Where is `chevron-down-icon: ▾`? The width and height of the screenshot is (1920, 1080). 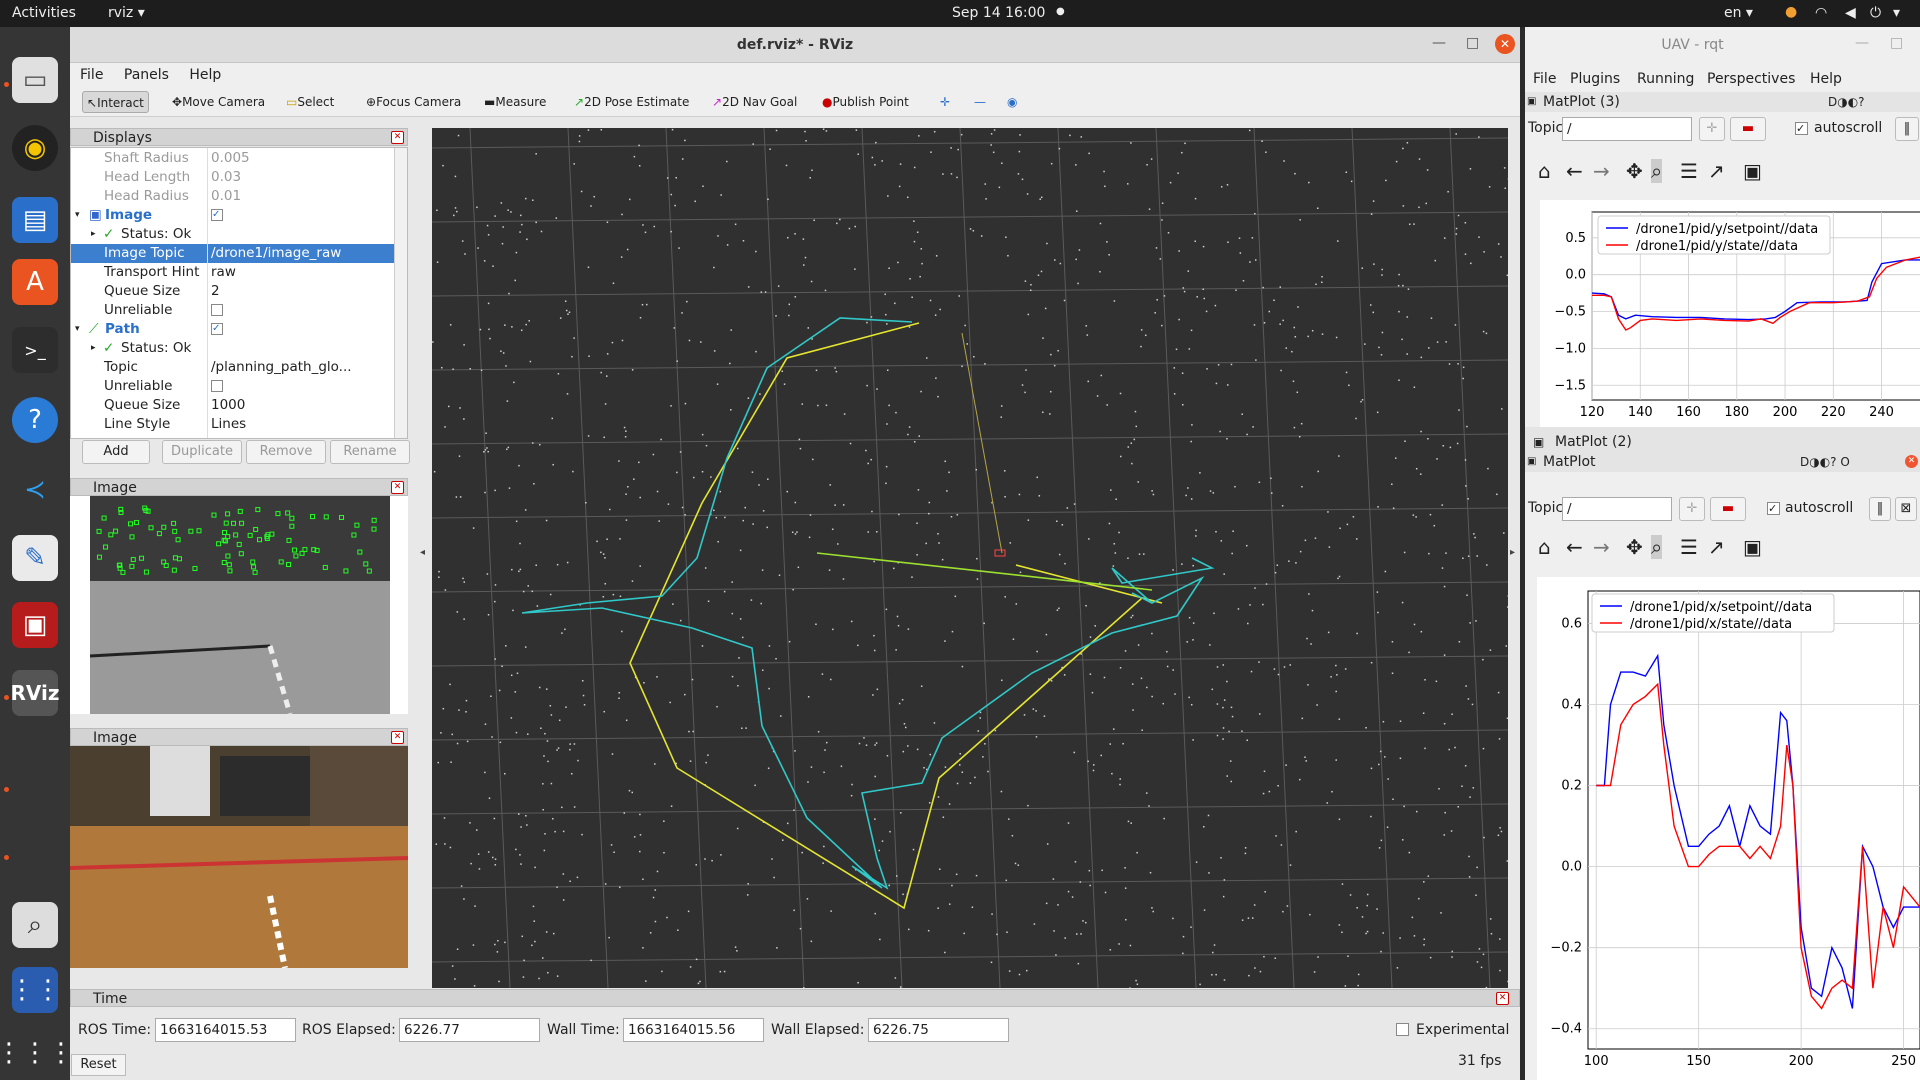 chevron-down-icon: ▾ is located at coordinates (1896, 13).